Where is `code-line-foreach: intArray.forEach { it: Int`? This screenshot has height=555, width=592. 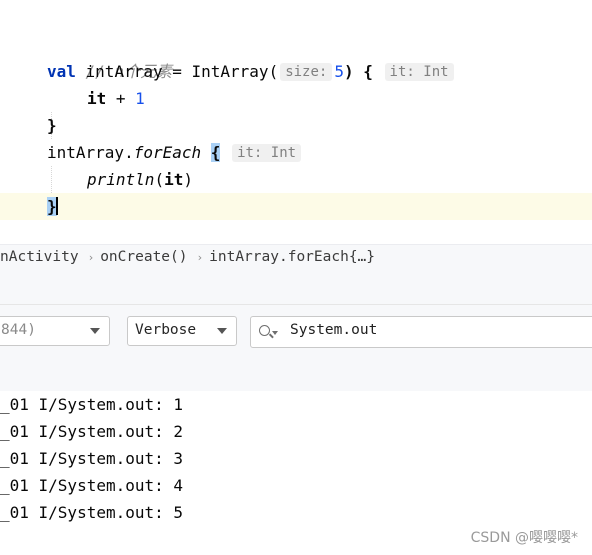 code-line-foreach: intArray.forEach { it: Int is located at coordinates (175, 152).